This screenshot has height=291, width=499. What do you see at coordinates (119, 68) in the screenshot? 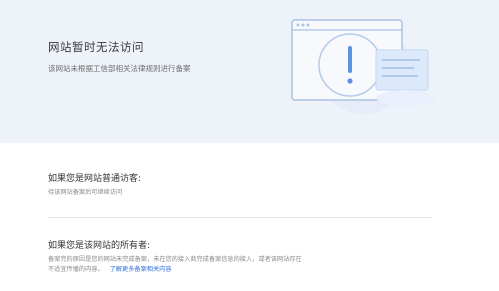
I see `page-description: 该网站未根据工信部相关法律规则进行备案` at bounding box center [119, 68].